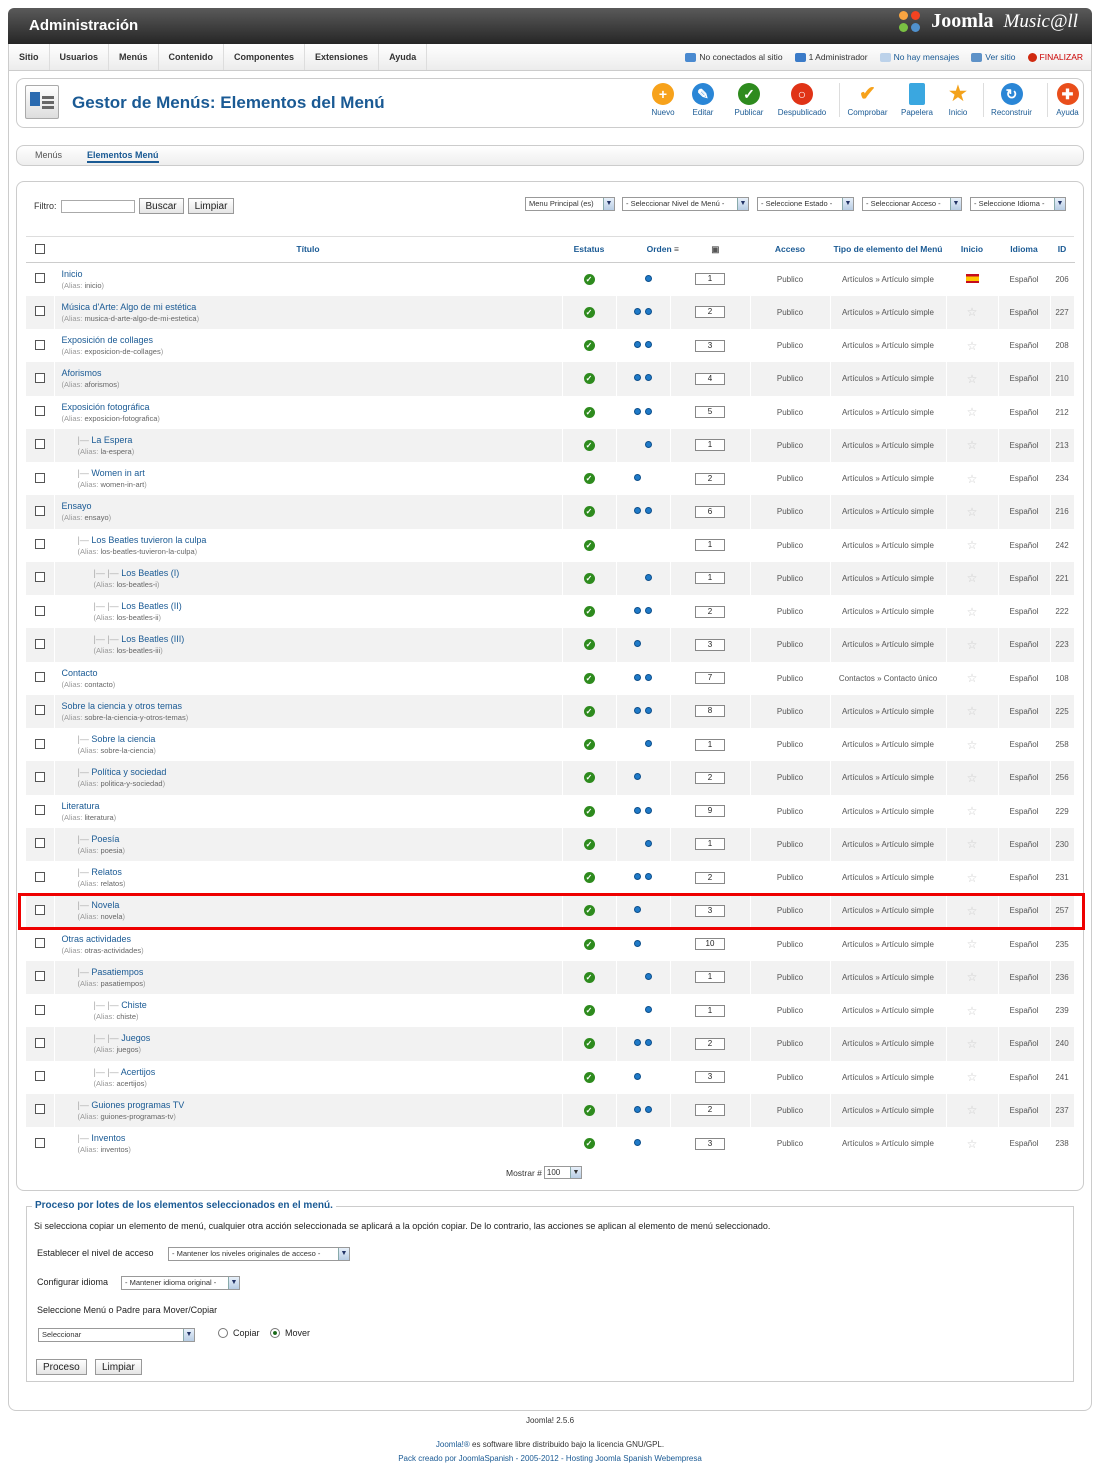  Describe the element at coordinates (320, 440) in the screenshot. I see `item-title-link: |— La Espera` at that location.